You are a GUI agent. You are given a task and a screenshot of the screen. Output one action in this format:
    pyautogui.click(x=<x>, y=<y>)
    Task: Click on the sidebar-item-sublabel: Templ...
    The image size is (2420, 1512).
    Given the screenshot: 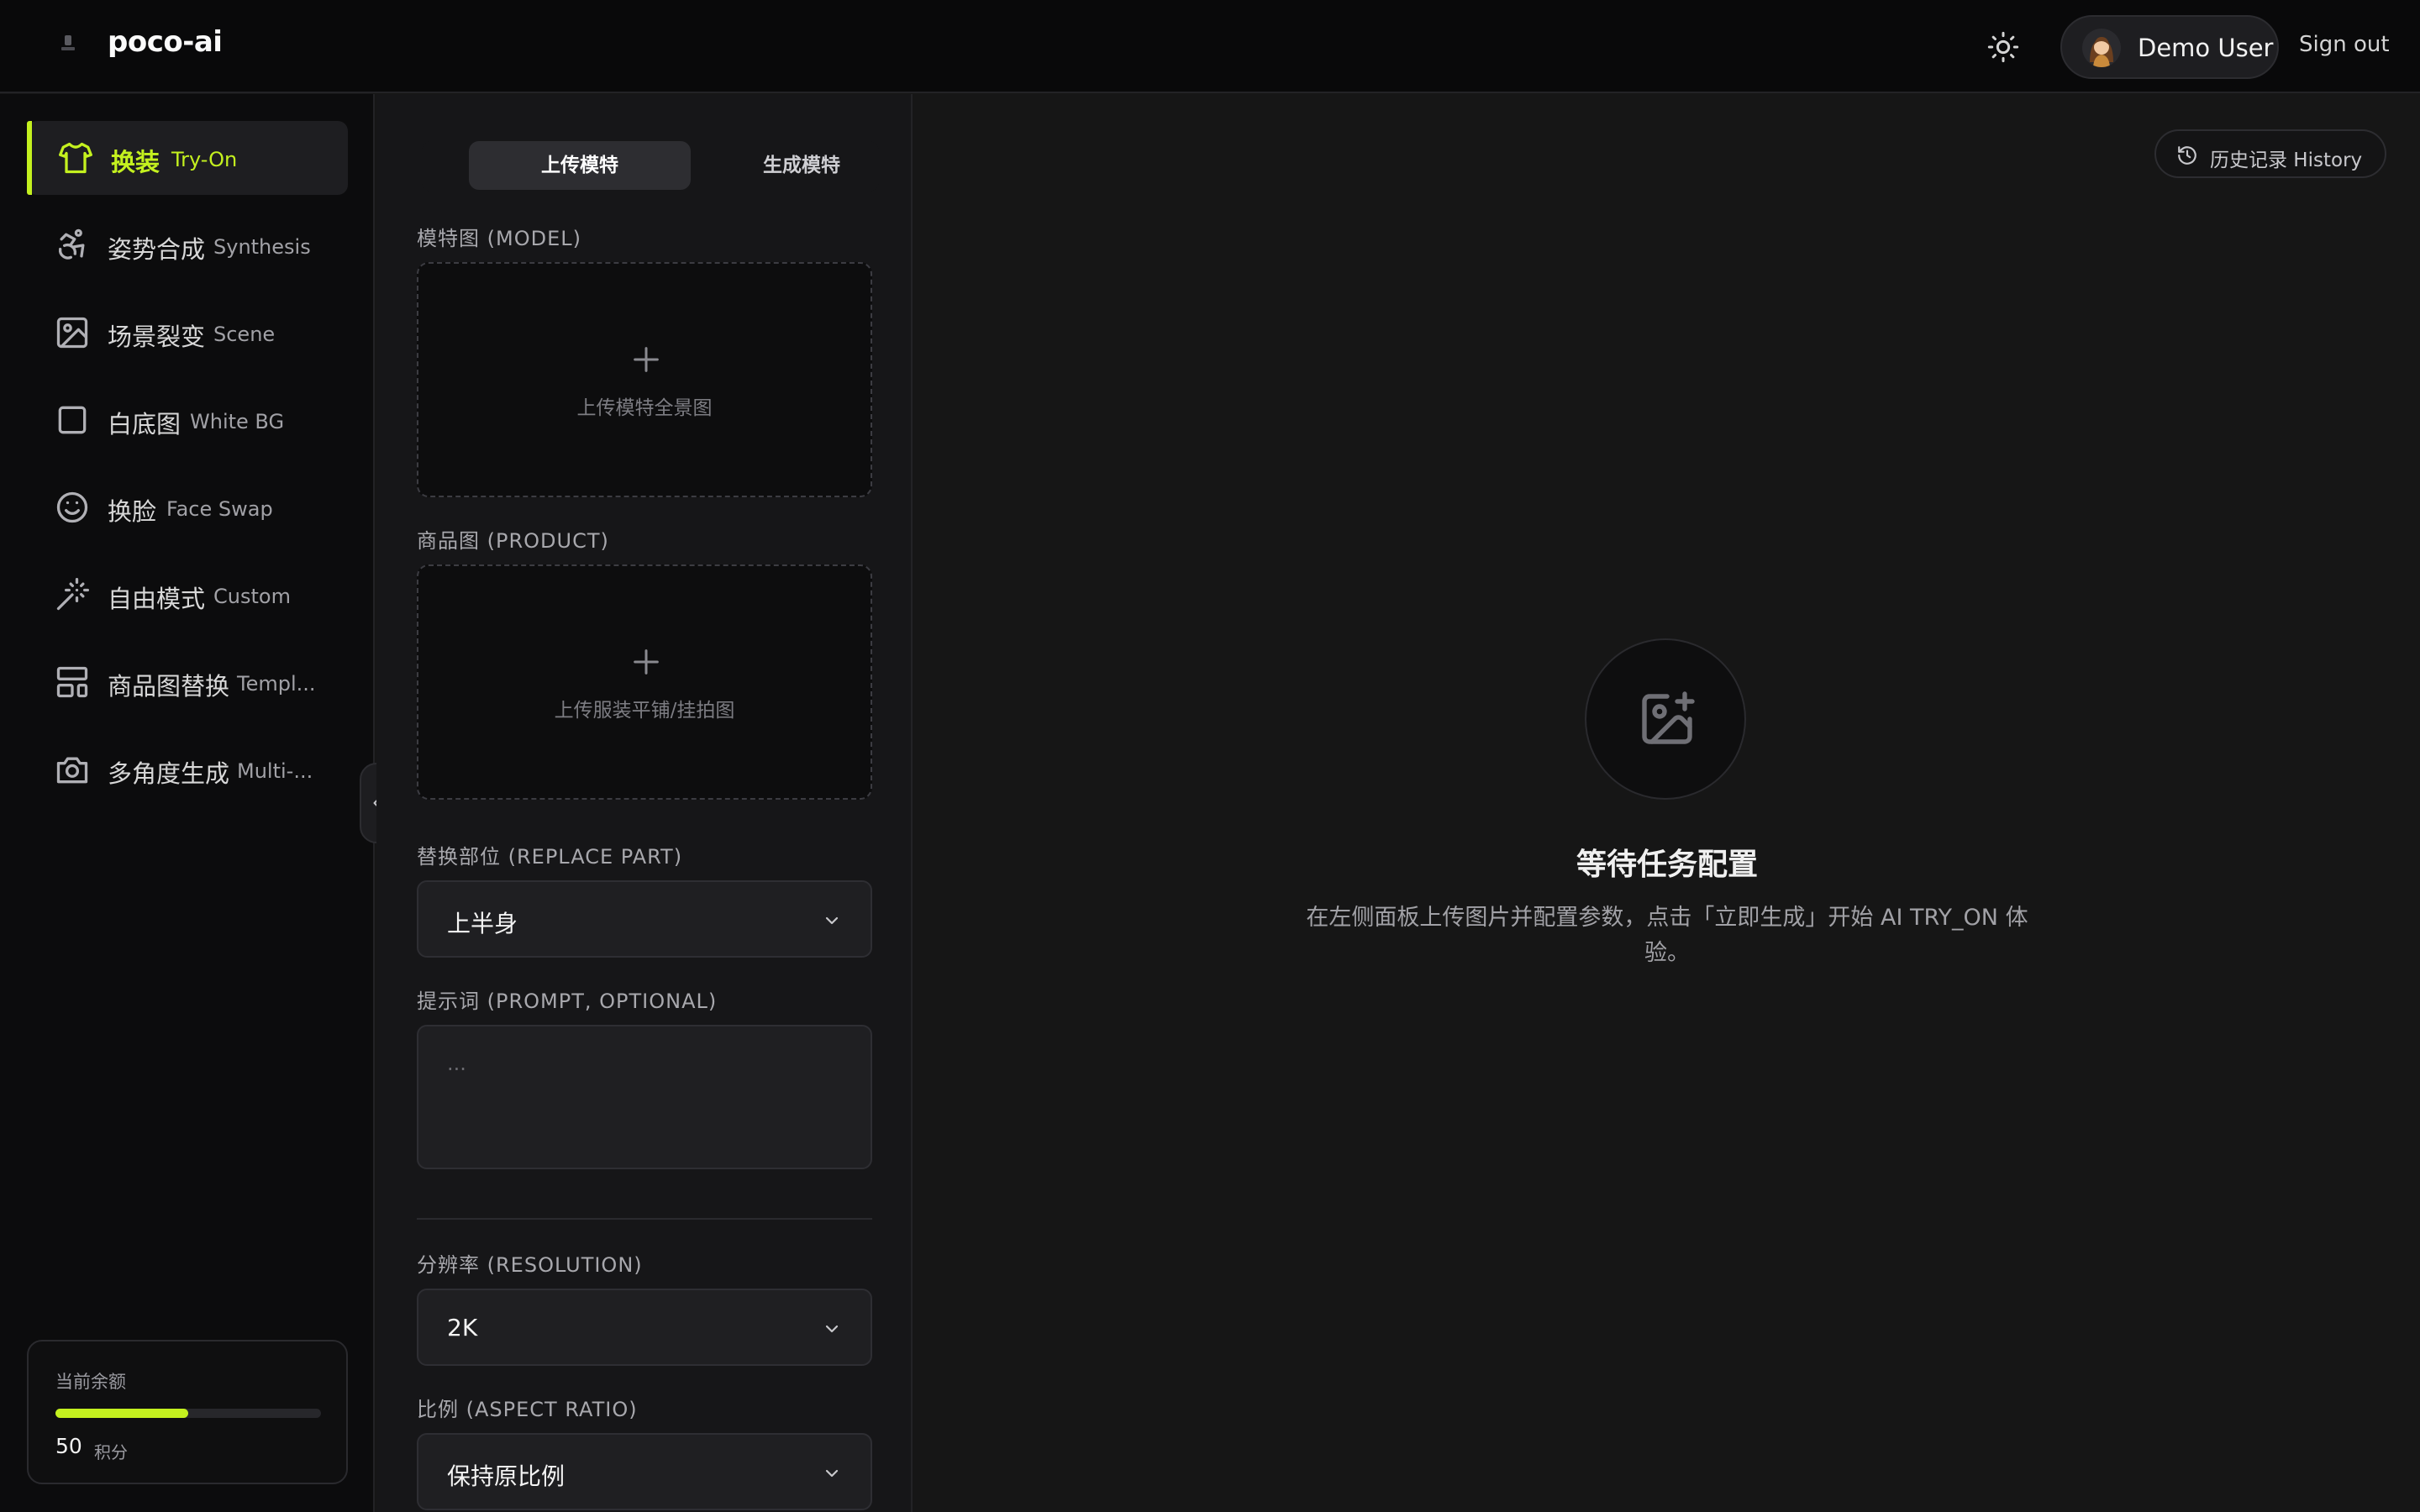 What is the action you would take?
    pyautogui.click(x=276, y=684)
    